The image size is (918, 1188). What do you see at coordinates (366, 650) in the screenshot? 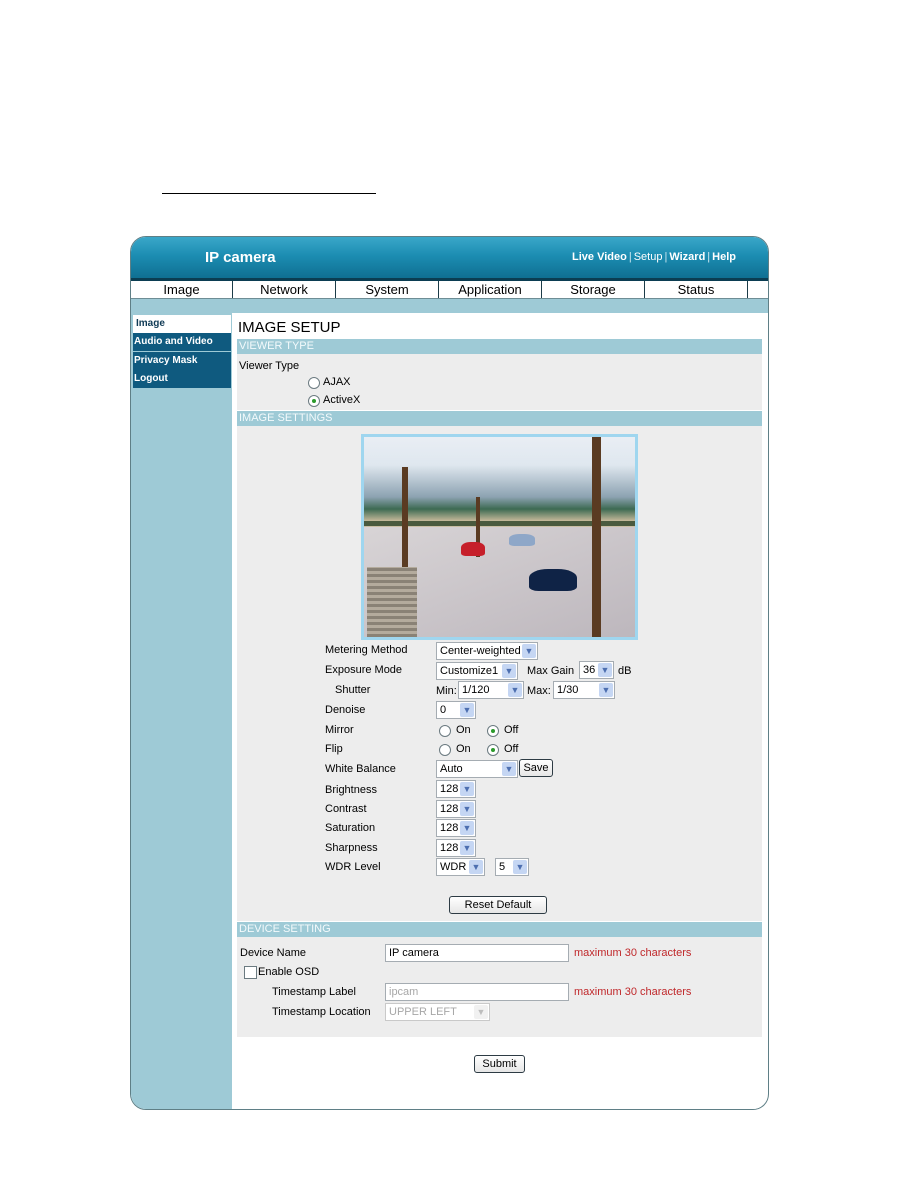
I see `metering-method-label: Metering Method` at bounding box center [366, 650].